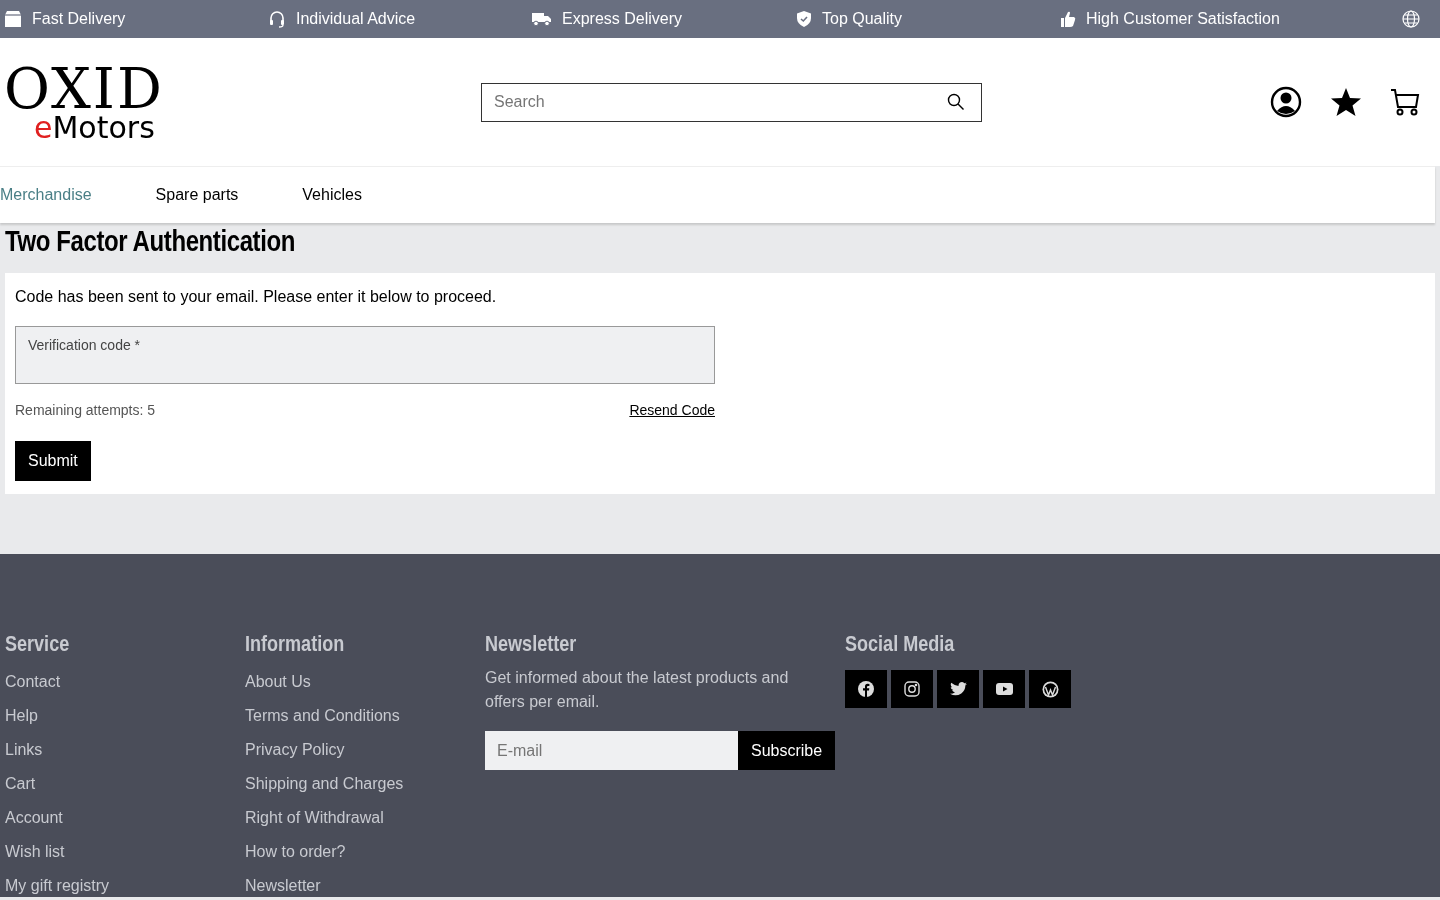 The width and height of the screenshot is (1440, 900). I want to click on facebook-icon, so click(866, 689).